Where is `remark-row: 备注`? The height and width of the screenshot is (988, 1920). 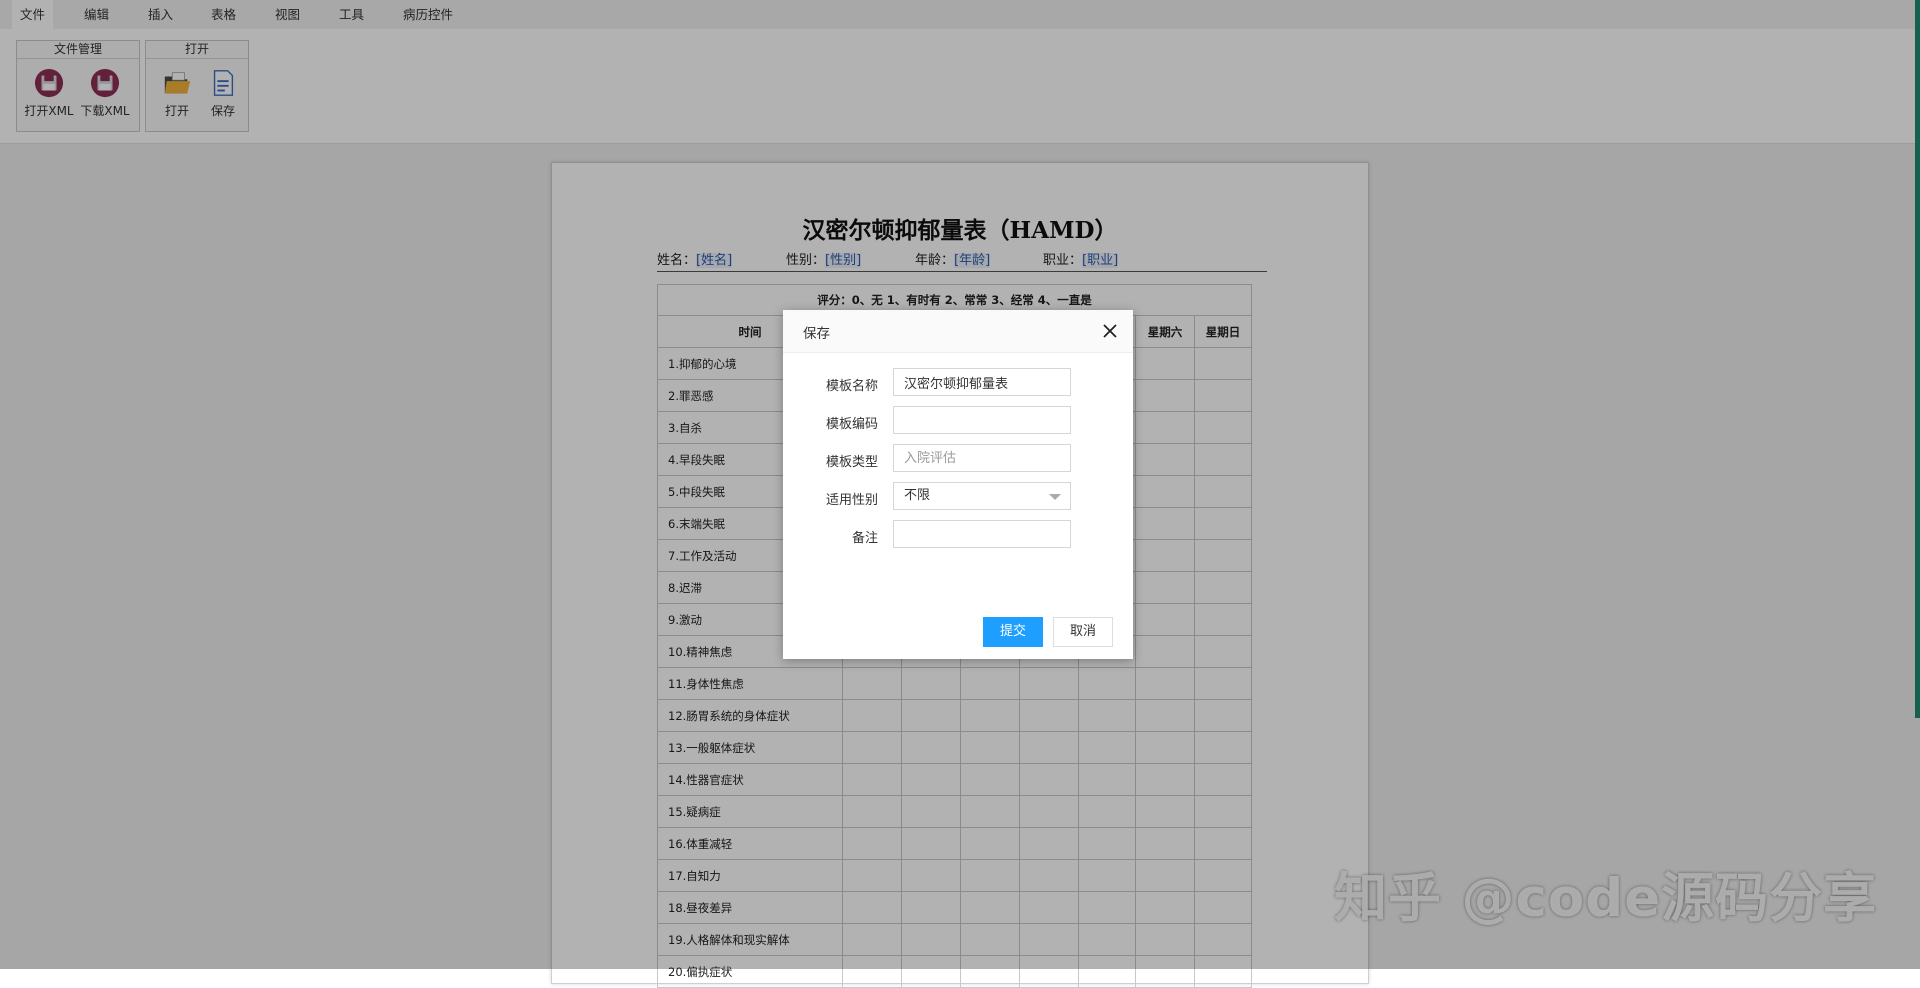 remark-row: 备注 is located at coordinates (958, 535).